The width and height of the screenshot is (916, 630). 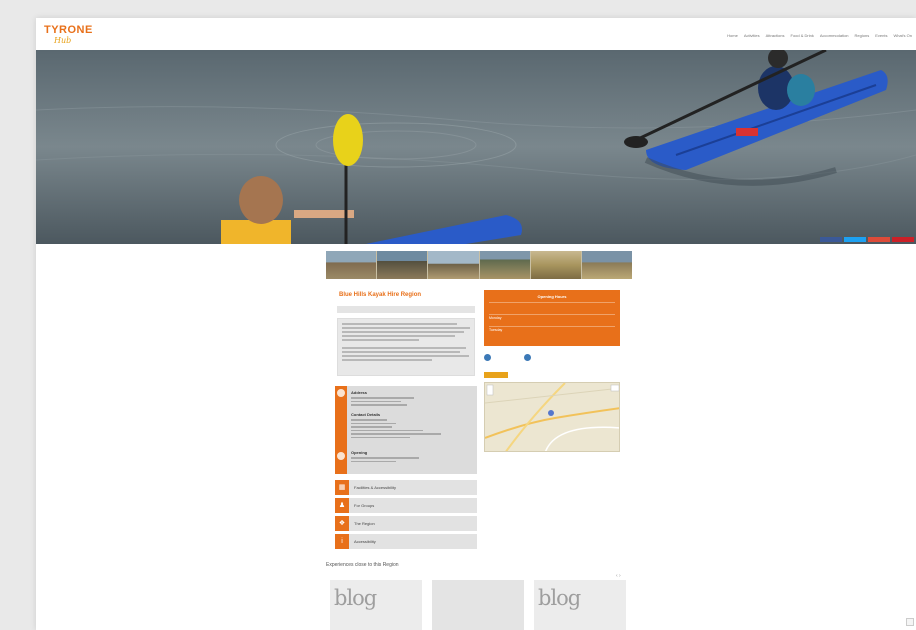 What do you see at coordinates (342, 487) in the screenshot?
I see `calendar-icon: ▦` at bounding box center [342, 487].